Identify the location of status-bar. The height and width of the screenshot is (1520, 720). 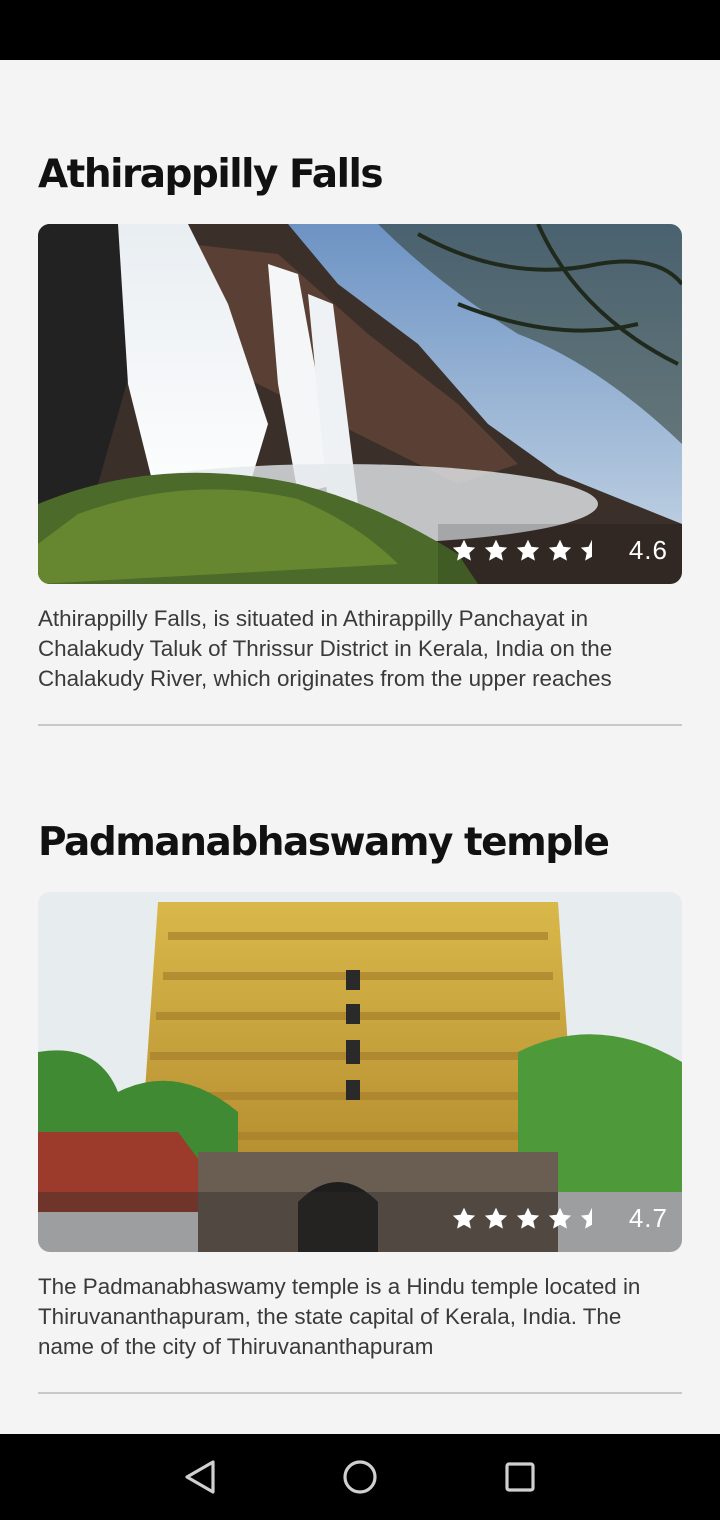
(360, 30).